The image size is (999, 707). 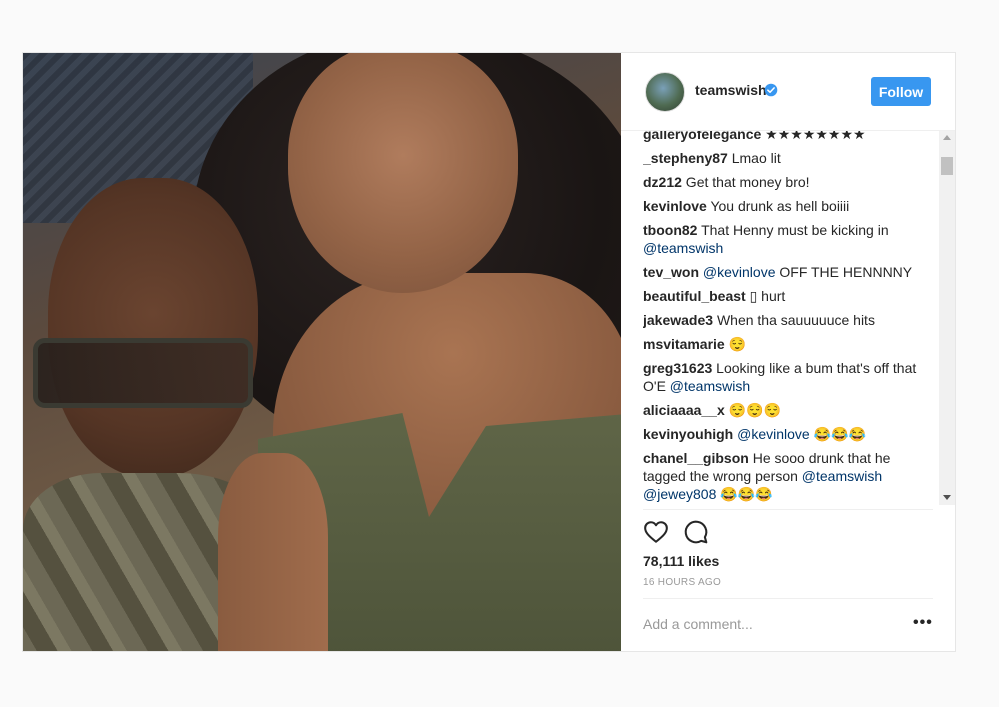 What do you see at coordinates (143, 373) in the screenshot?
I see `photo-sunglasses` at bounding box center [143, 373].